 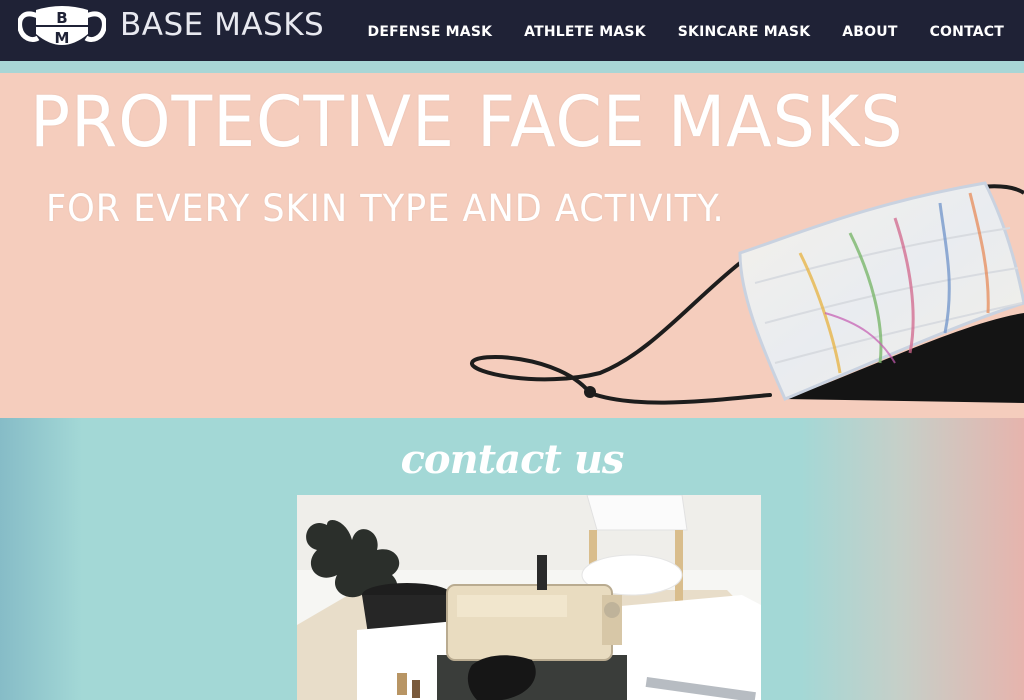 What do you see at coordinates (585, 32) in the screenshot?
I see `nav-item-athlete-mask: ATHLETE MASK` at bounding box center [585, 32].